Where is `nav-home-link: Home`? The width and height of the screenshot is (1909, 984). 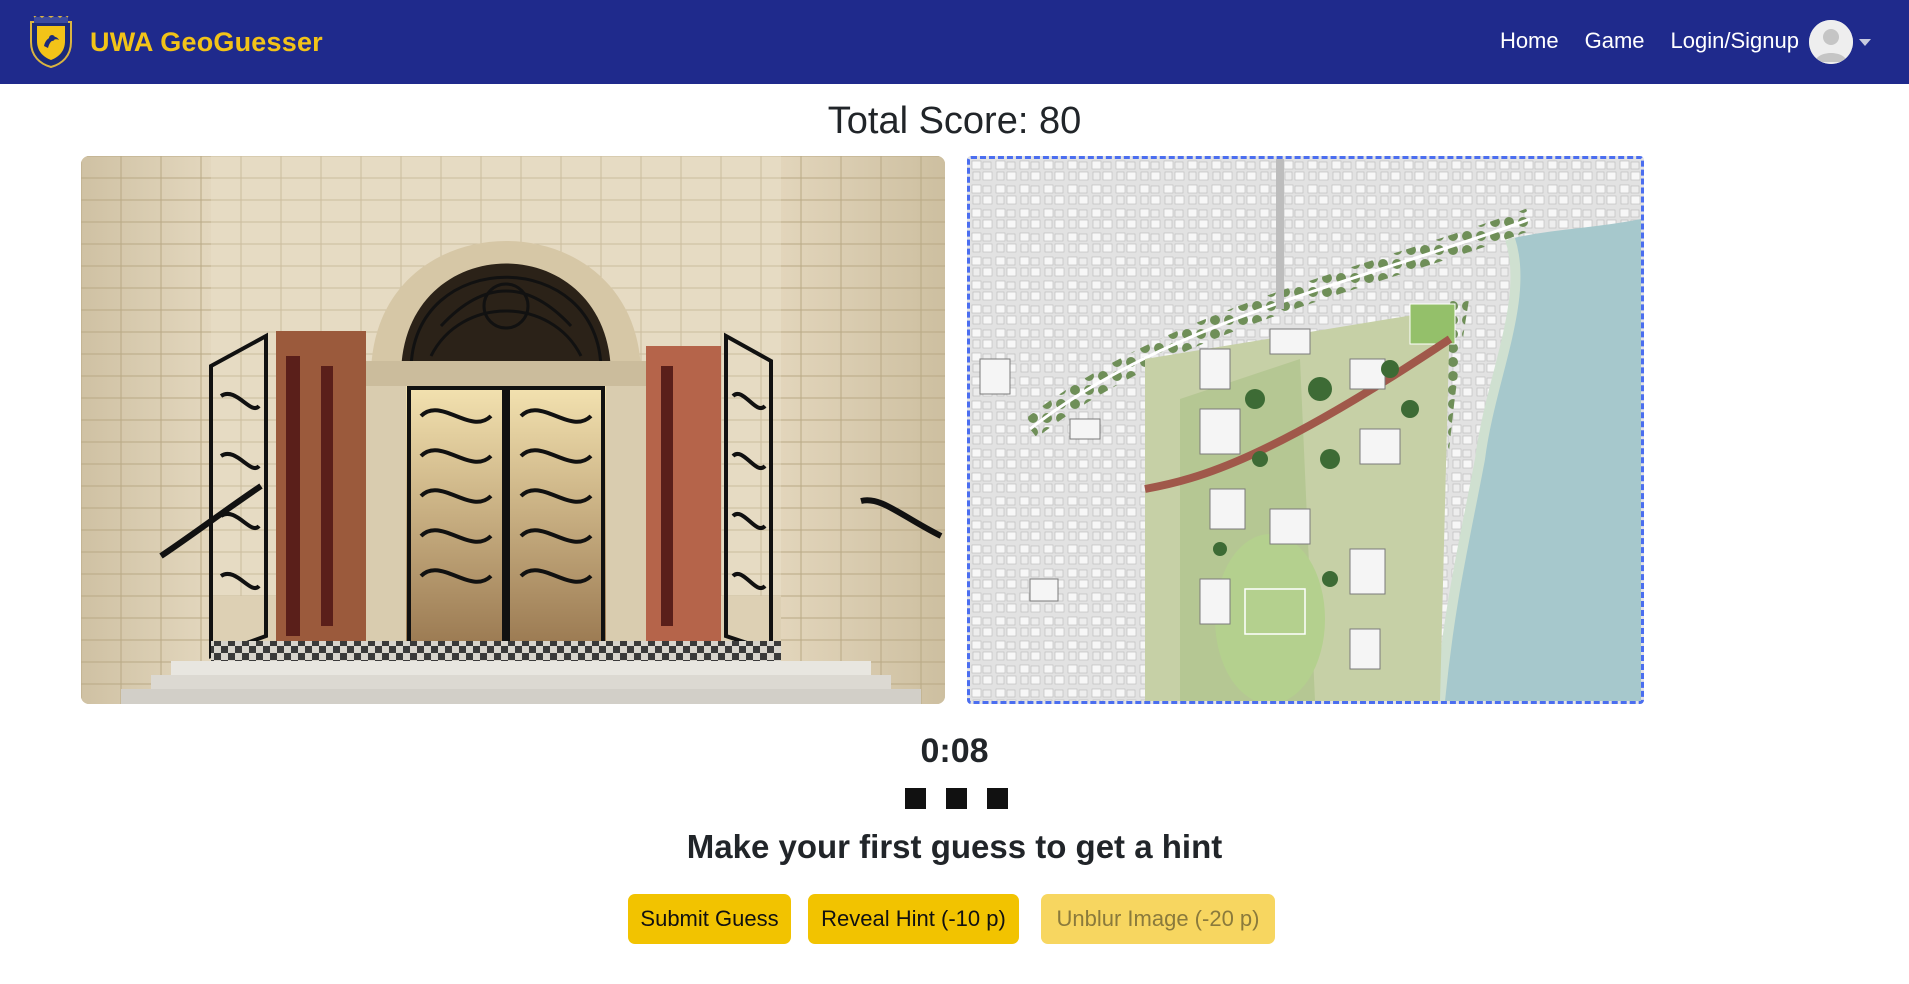 nav-home-link: Home is located at coordinates (1529, 41).